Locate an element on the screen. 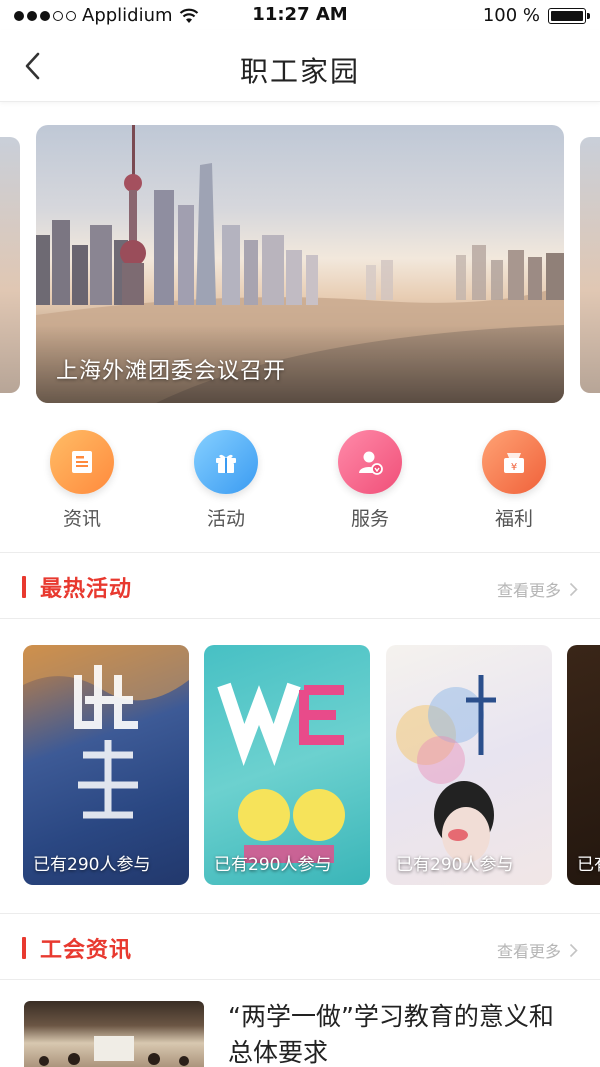 The height and width of the screenshot is (1067, 600). carousel-next-card is located at coordinates (590, 265).